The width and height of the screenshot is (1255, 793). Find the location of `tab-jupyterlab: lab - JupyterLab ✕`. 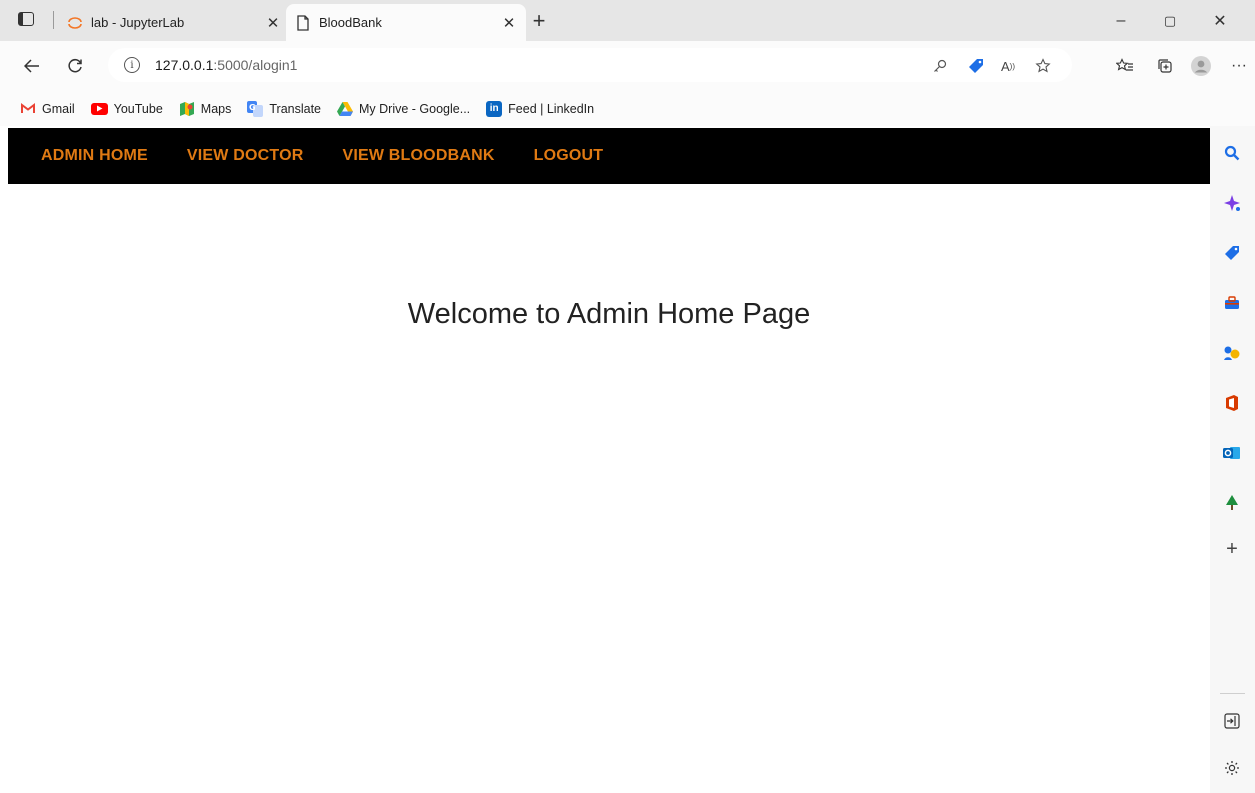

tab-jupyterlab: lab - JupyterLab ✕ is located at coordinates (174, 22).